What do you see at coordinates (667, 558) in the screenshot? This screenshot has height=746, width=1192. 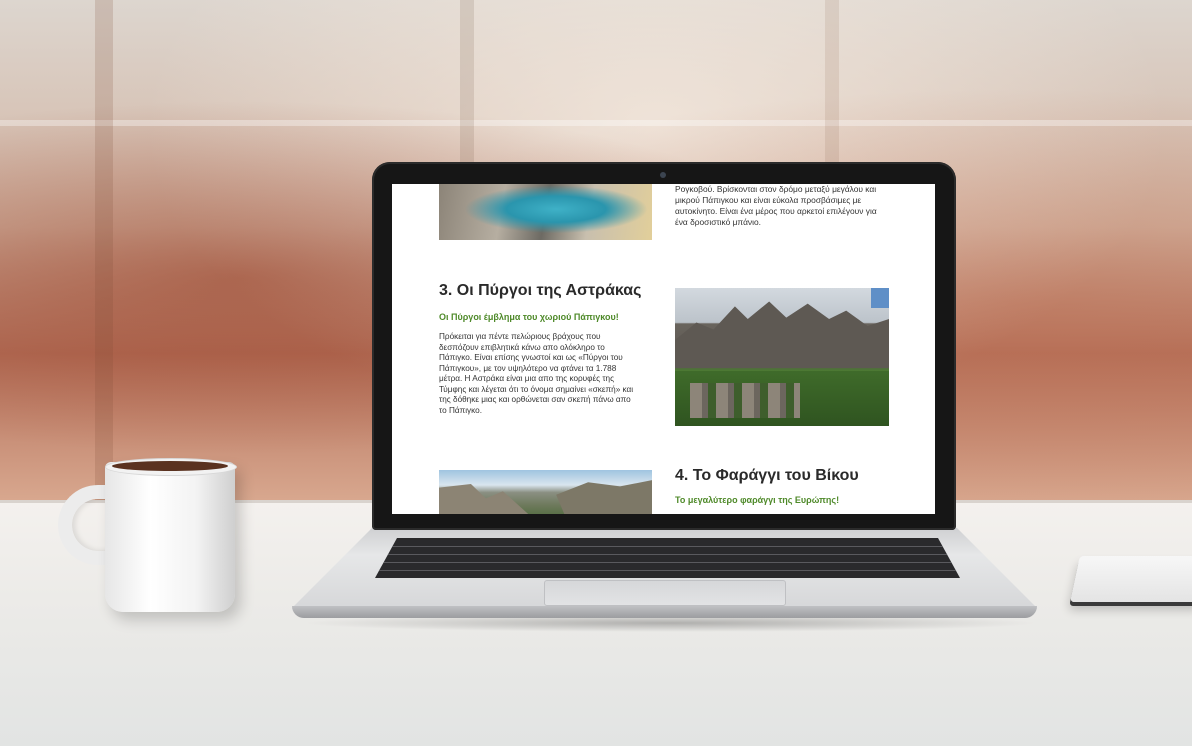 I see `keyboard` at bounding box center [667, 558].